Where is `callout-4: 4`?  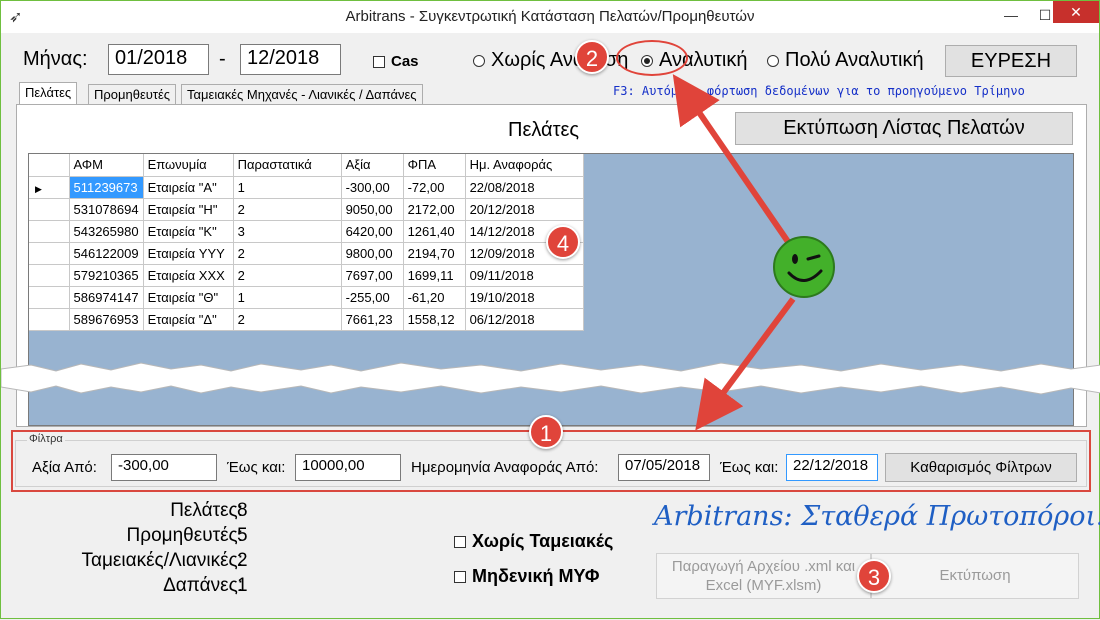
callout-4: 4 is located at coordinates (563, 242).